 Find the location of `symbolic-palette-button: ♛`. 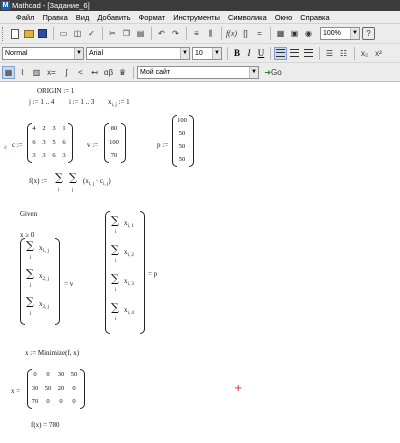

symbolic-palette-button: ♛ is located at coordinates (122, 72).